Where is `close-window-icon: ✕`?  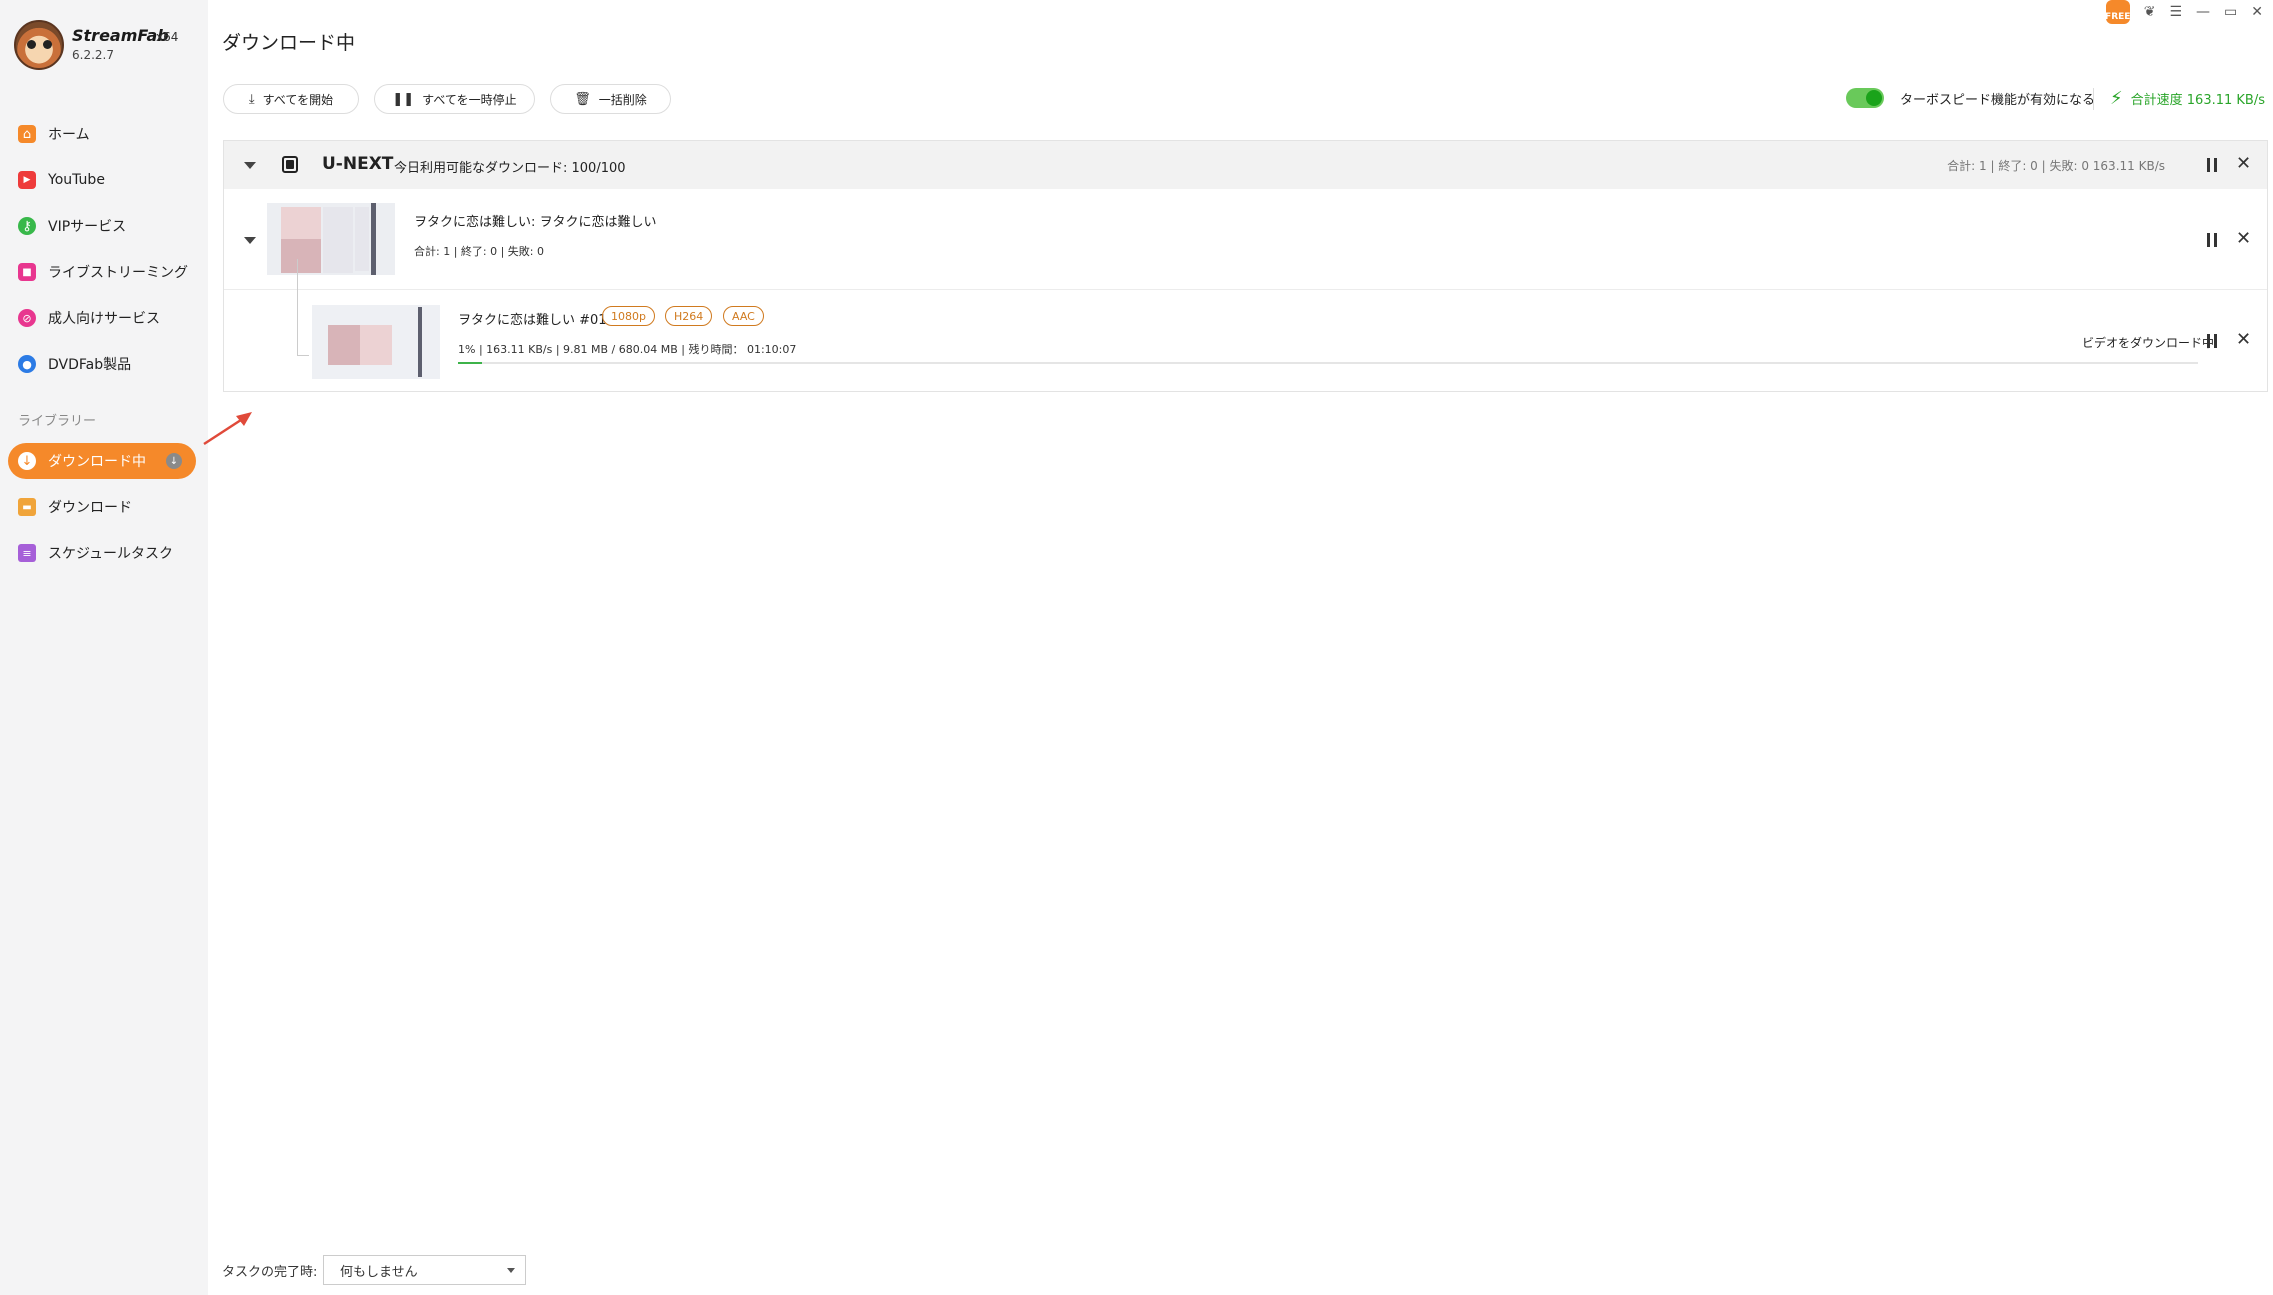 close-window-icon: ✕ is located at coordinates (2257, 12).